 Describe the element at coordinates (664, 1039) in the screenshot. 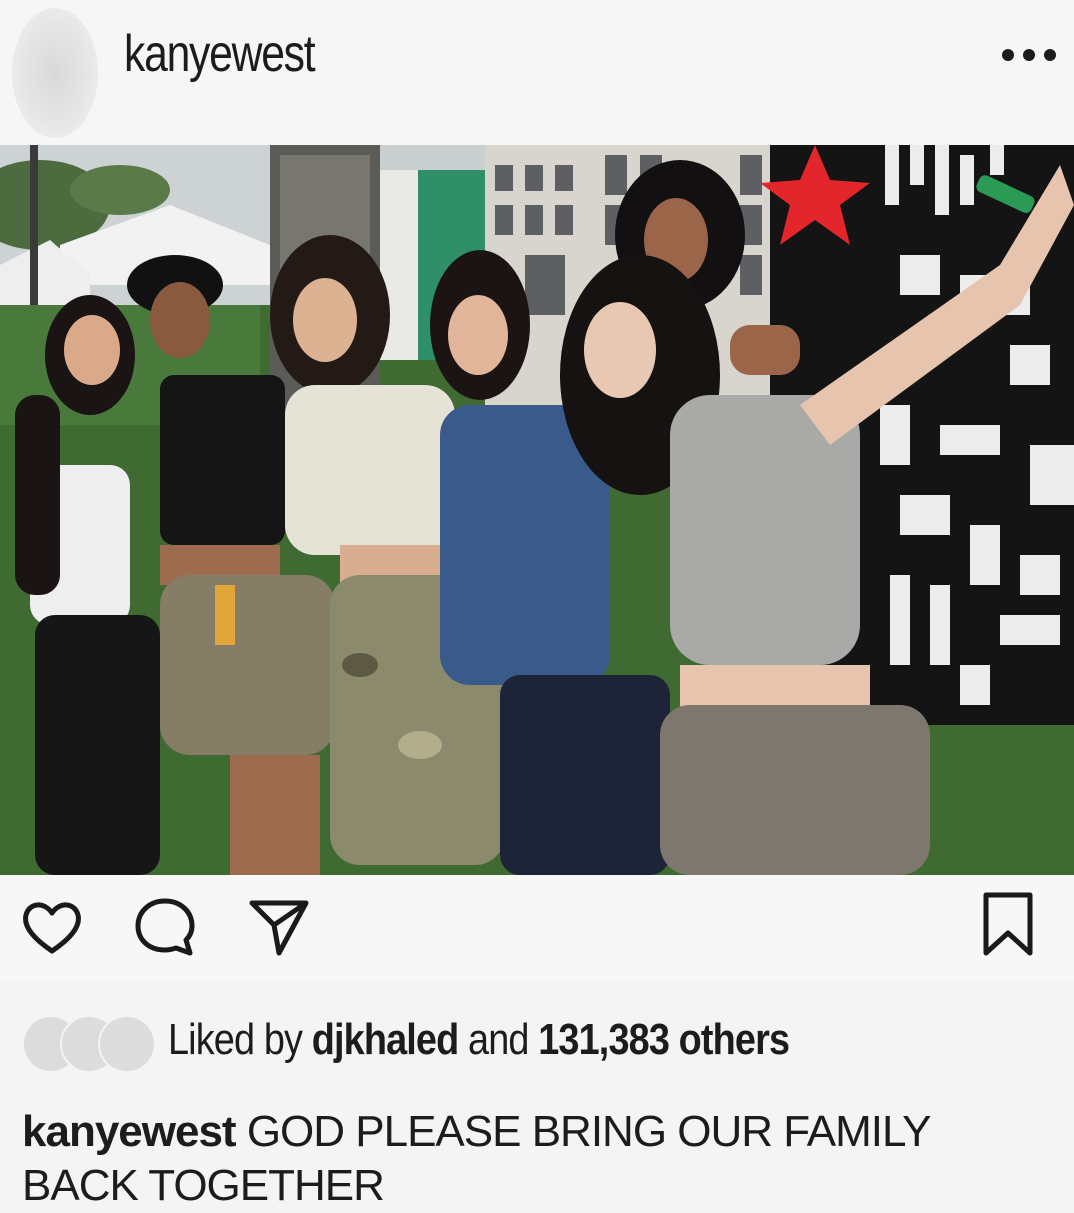

I see `likes-count: 131,383 others` at that location.